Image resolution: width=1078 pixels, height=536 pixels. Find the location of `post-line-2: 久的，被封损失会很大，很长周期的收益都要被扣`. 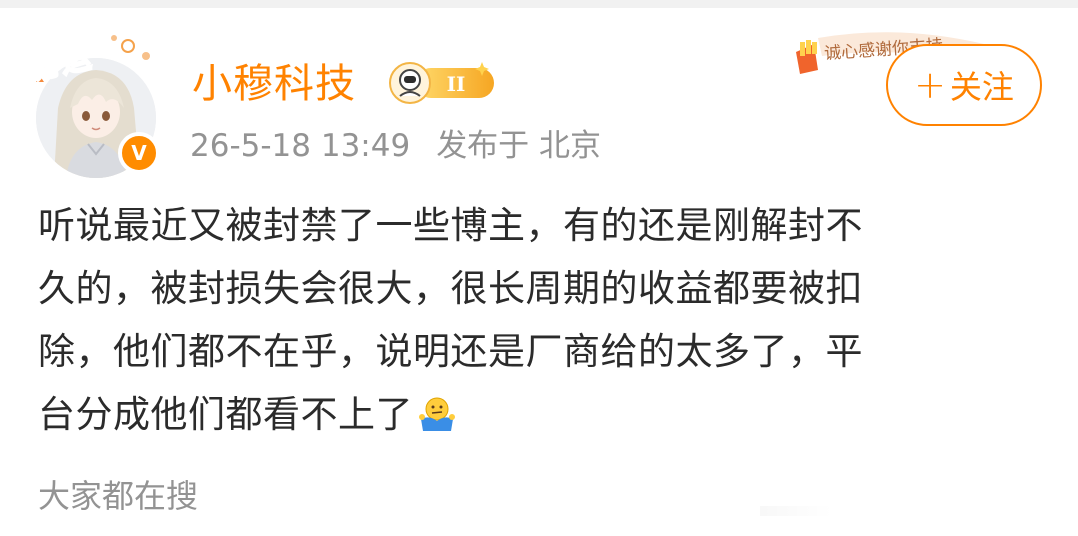

post-line-2: 久的，被封损失会很大，很长周期的收益都要被扣 is located at coordinates (450, 288).